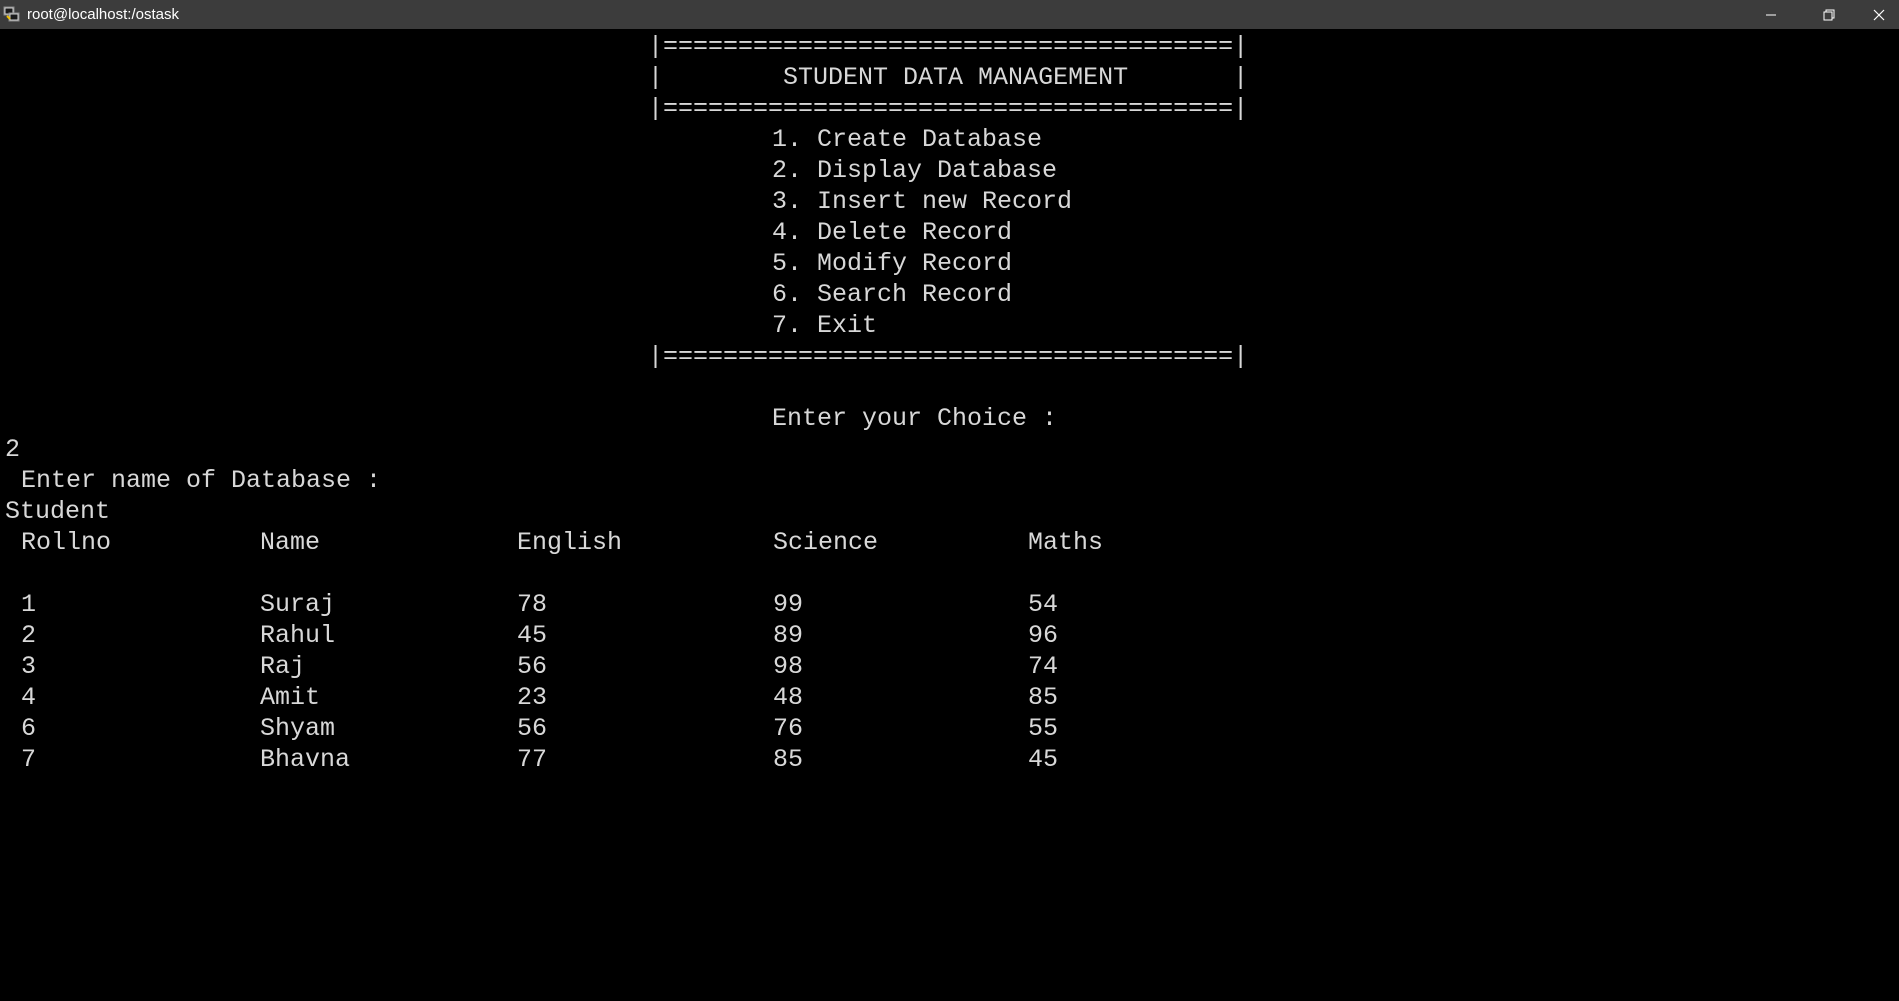 This screenshot has width=1899, height=1001. I want to click on menu-item-insert: 3. Insert new Record, so click(922, 201).